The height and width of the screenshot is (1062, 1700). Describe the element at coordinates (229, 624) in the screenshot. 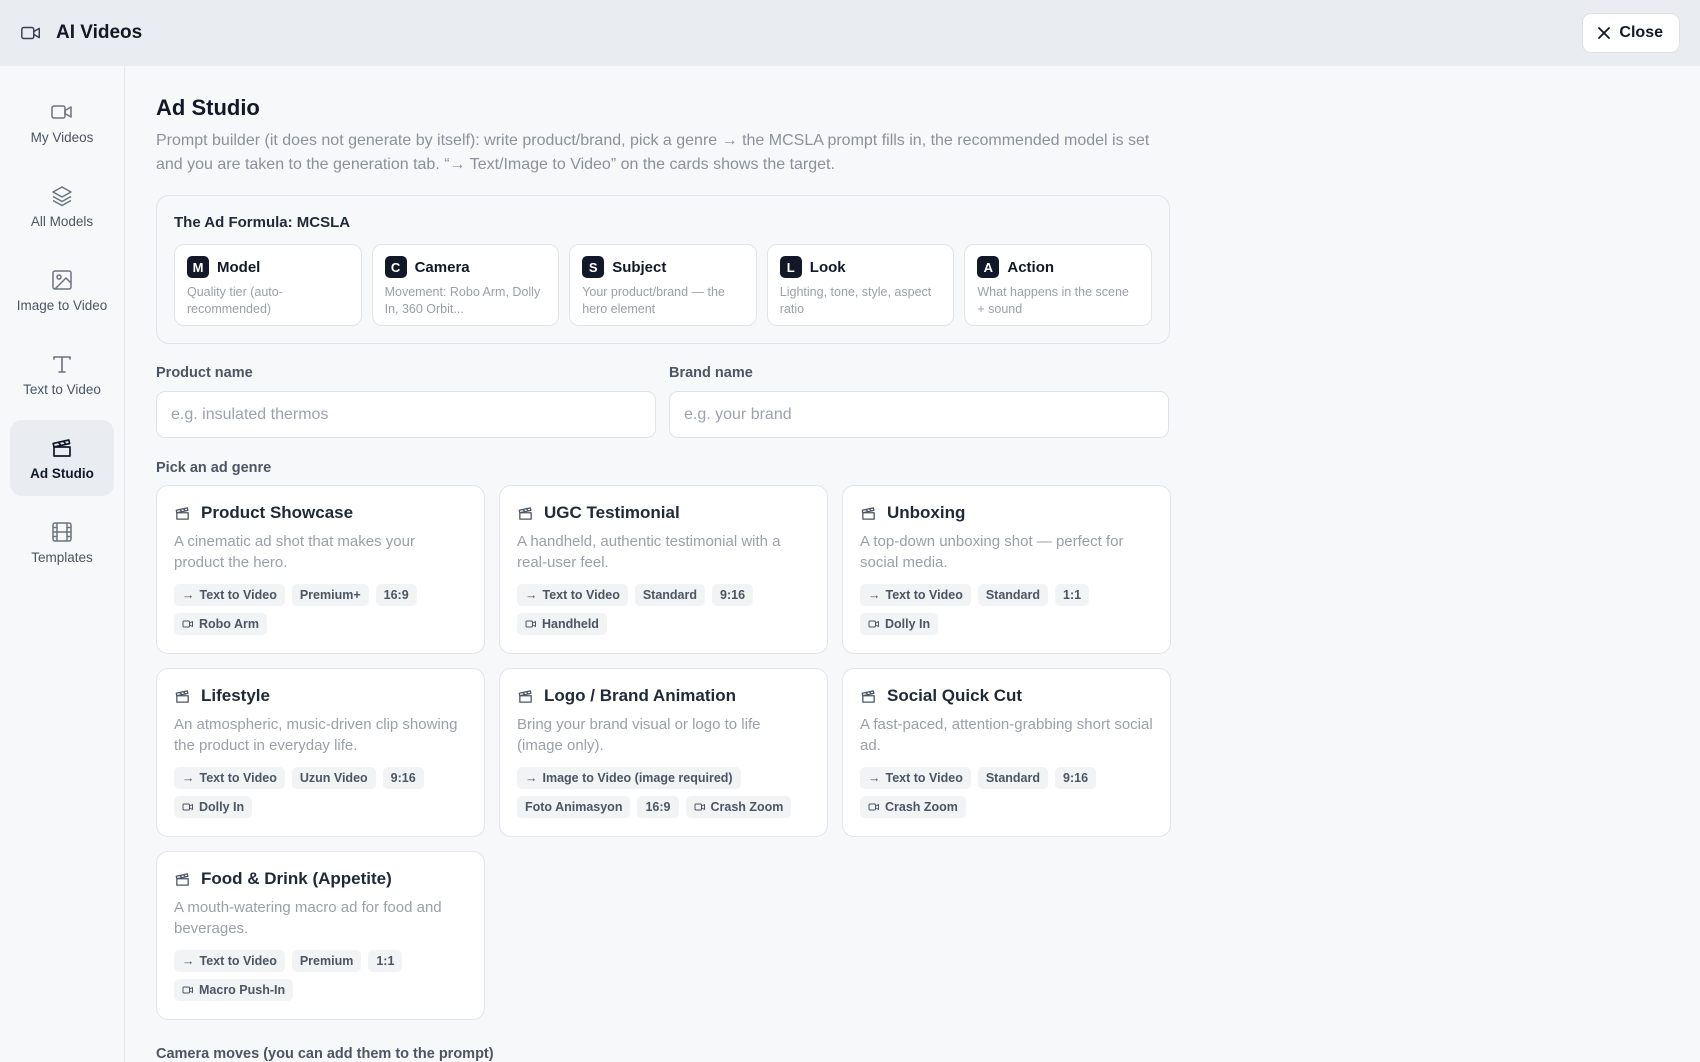

I see `camera-tag-label: Robo Arm` at that location.